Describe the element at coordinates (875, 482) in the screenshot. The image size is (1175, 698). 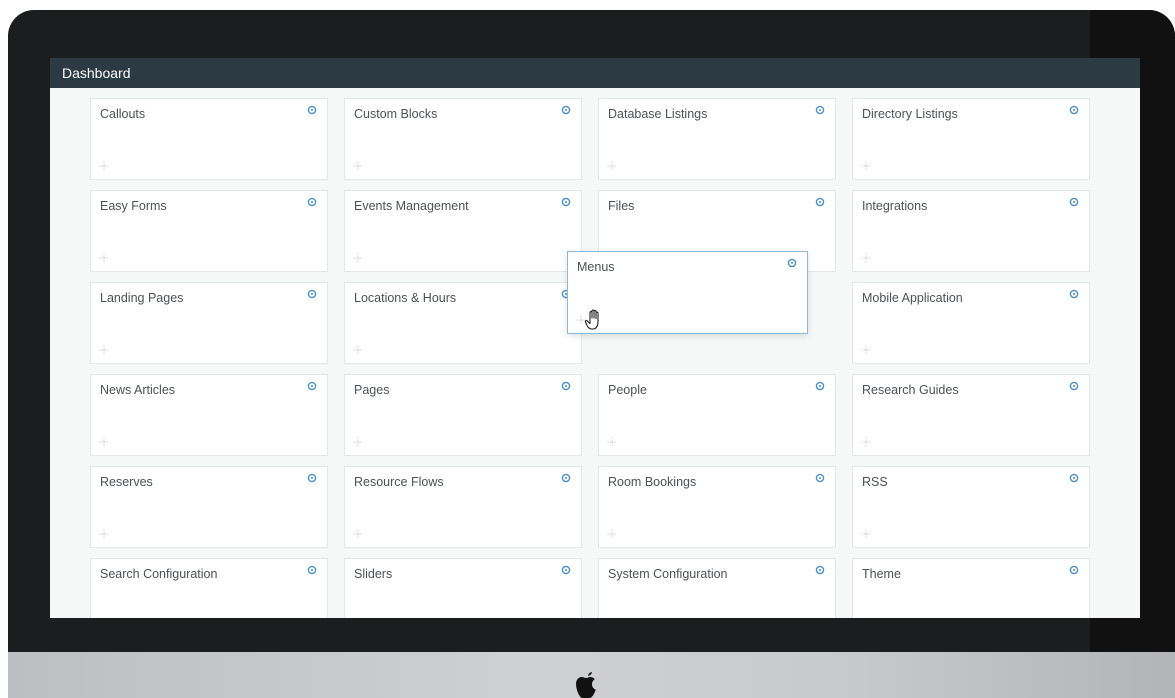
I see `card-title: RSS` at that location.